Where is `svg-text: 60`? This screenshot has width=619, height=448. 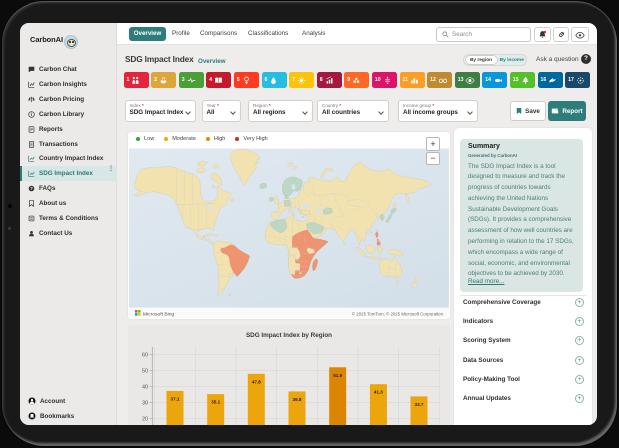 svg-text: 60 is located at coordinates (145, 355).